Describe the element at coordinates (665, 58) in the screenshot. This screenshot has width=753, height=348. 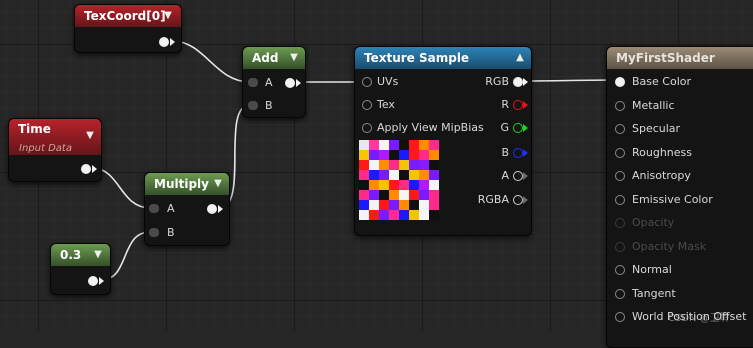
I see `material-title: MyFirstShader` at that location.